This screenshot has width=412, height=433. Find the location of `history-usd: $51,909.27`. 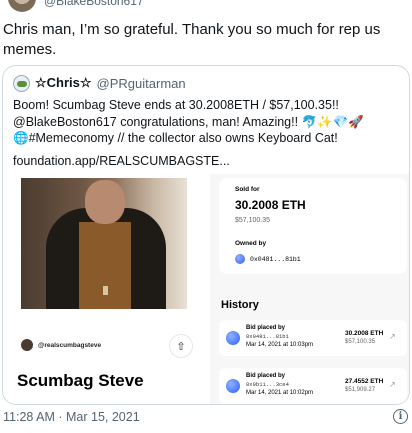

history-usd: $51,909.27 is located at coordinates (360, 390).